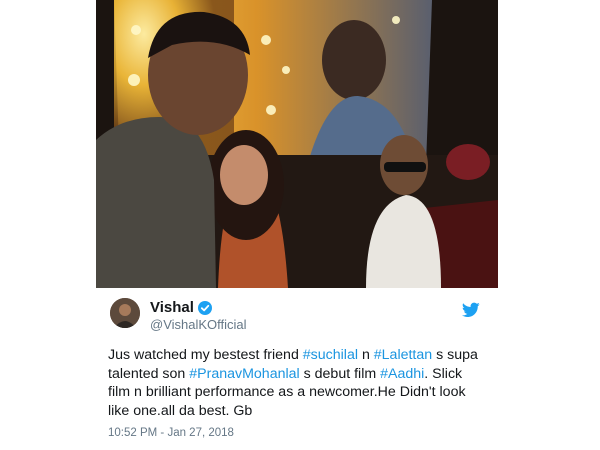 This screenshot has height=450, width=600. What do you see at coordinates (205, 355) in the screenshot?
I see `tweet-text-segment: Jus watched my bestest friend` at bounding box center [205, 355].